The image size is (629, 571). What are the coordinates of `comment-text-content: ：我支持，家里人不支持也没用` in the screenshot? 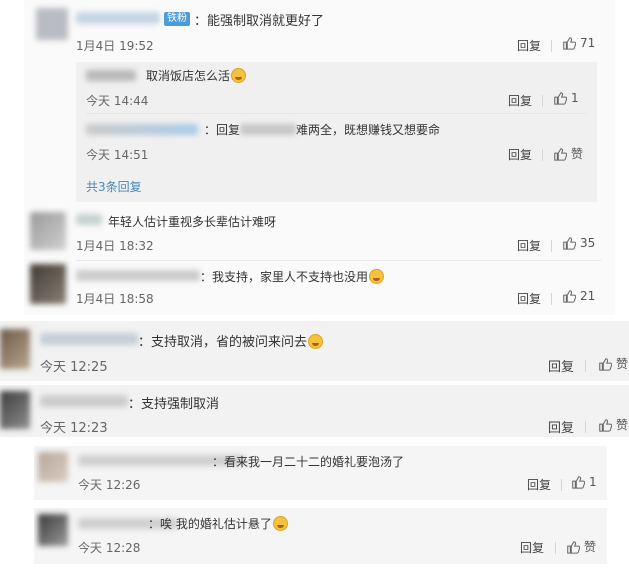 It's located at (284, 277).